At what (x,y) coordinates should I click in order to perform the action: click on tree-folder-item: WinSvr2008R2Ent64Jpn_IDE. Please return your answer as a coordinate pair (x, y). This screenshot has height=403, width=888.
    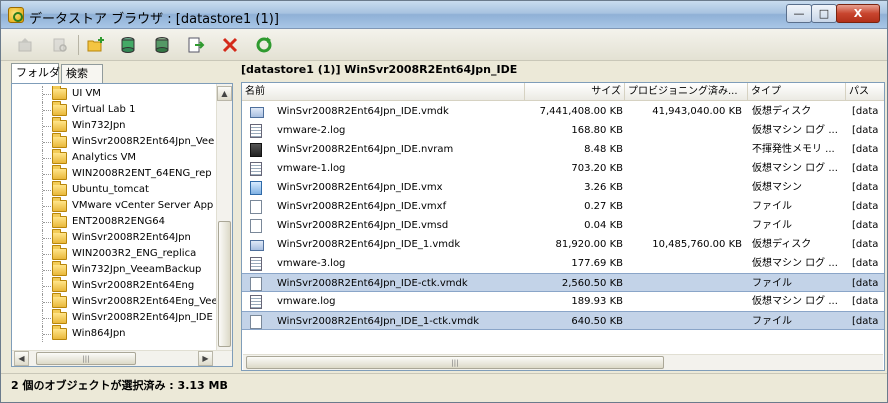
    Looking at the image, I should click on (114, 317).